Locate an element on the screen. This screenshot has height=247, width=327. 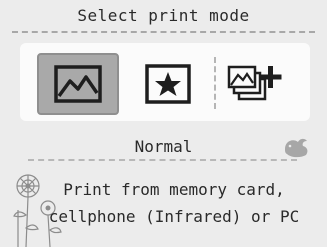
screen-title: Select print mode is located at coordinates (163, 15).